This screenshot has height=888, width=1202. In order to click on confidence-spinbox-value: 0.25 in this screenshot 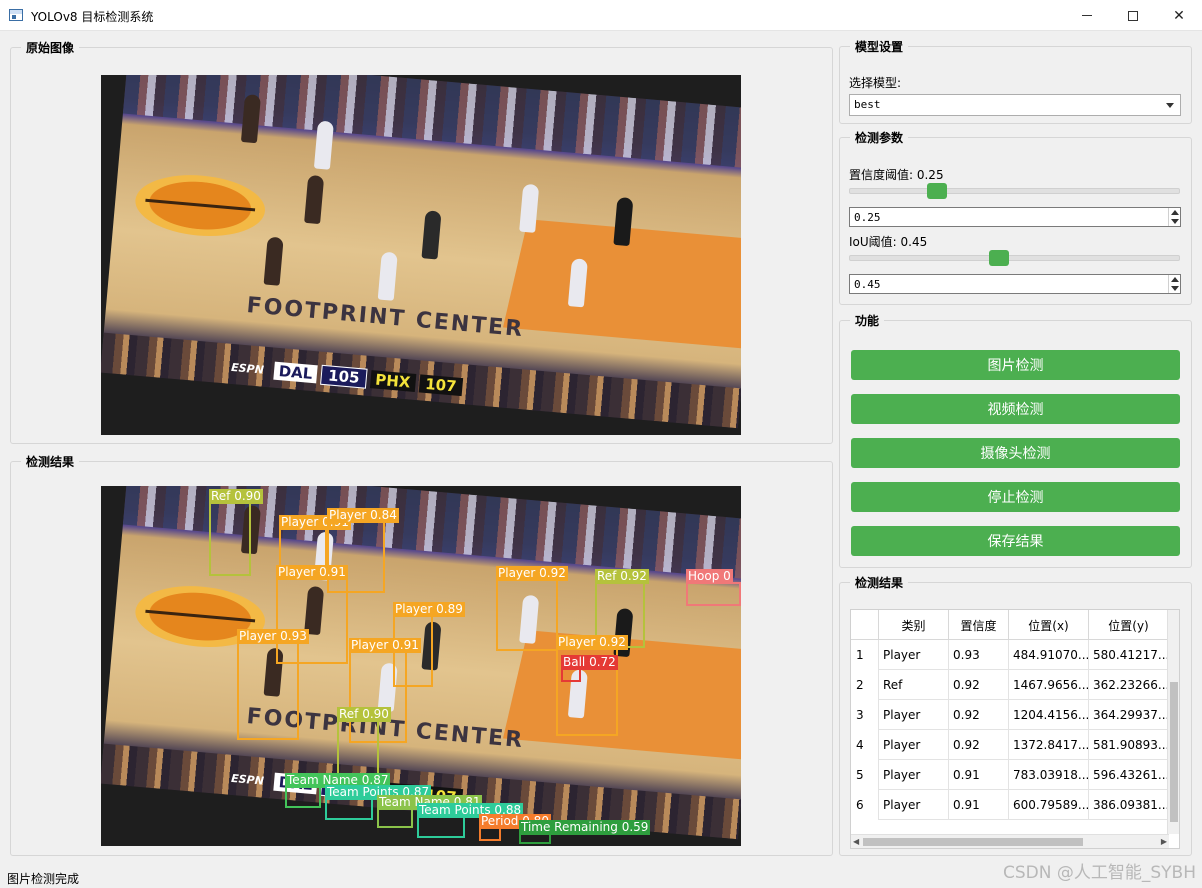, I will do `click(867, 217)`.